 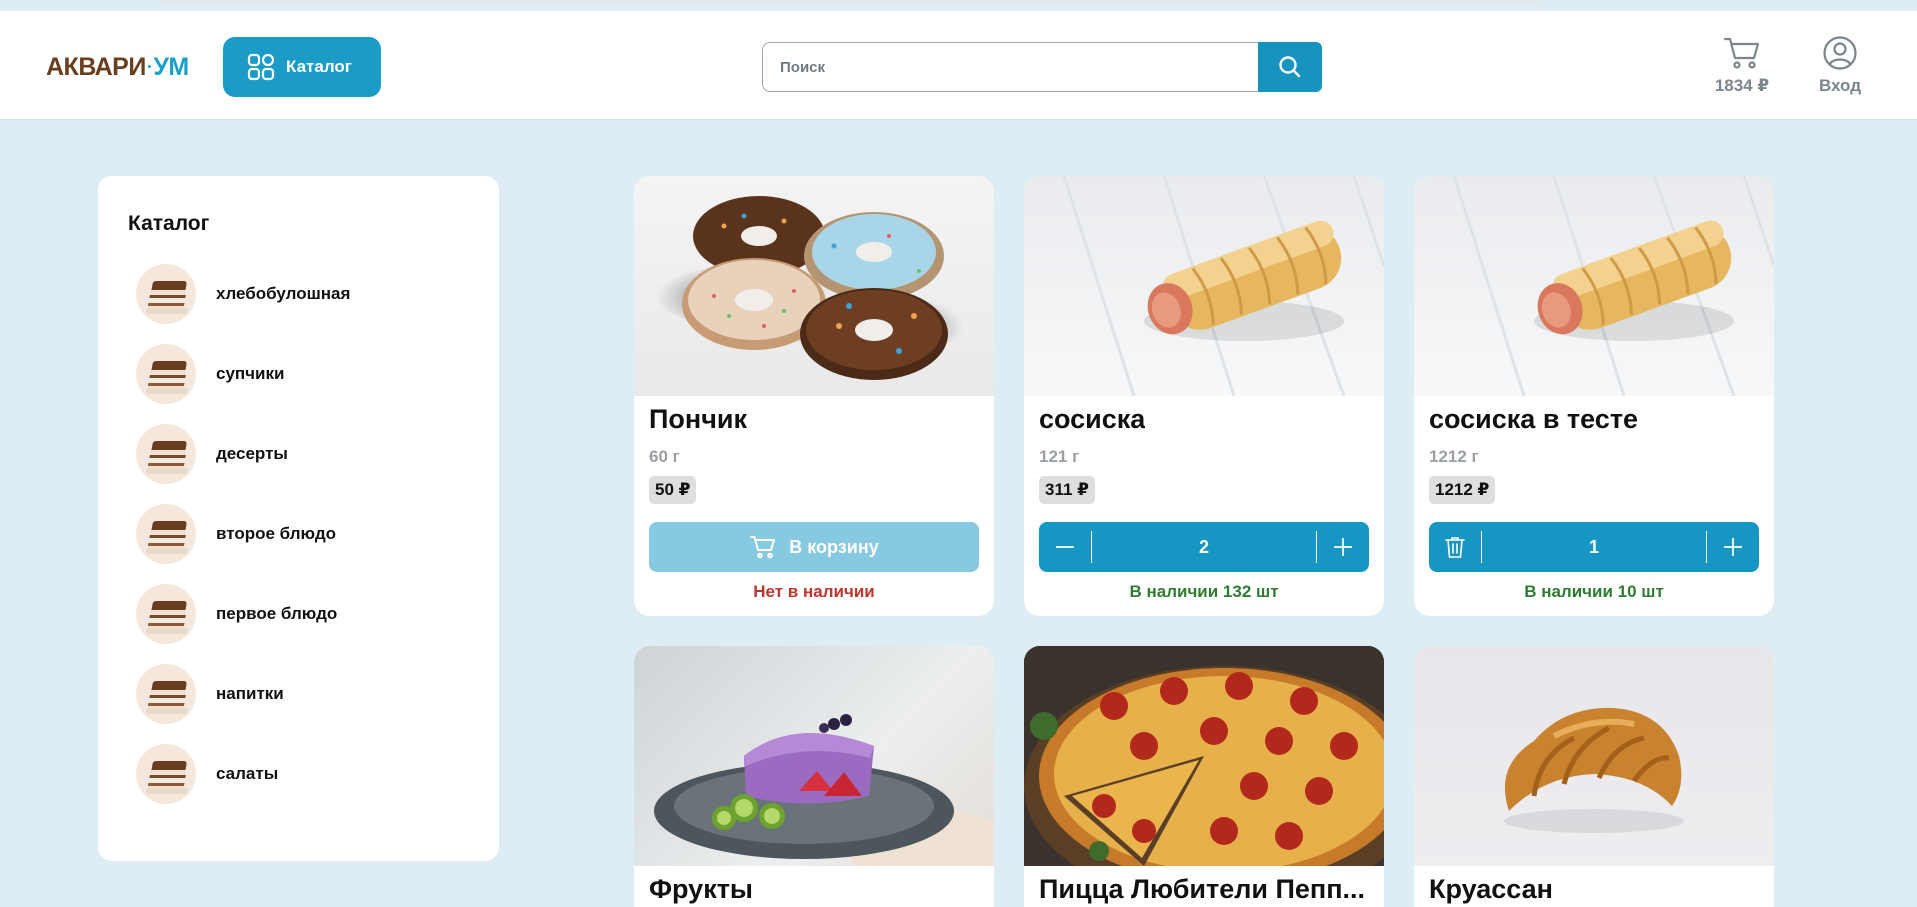 I want to click on category-item: второе блюдо, so click(x=306, y=534).